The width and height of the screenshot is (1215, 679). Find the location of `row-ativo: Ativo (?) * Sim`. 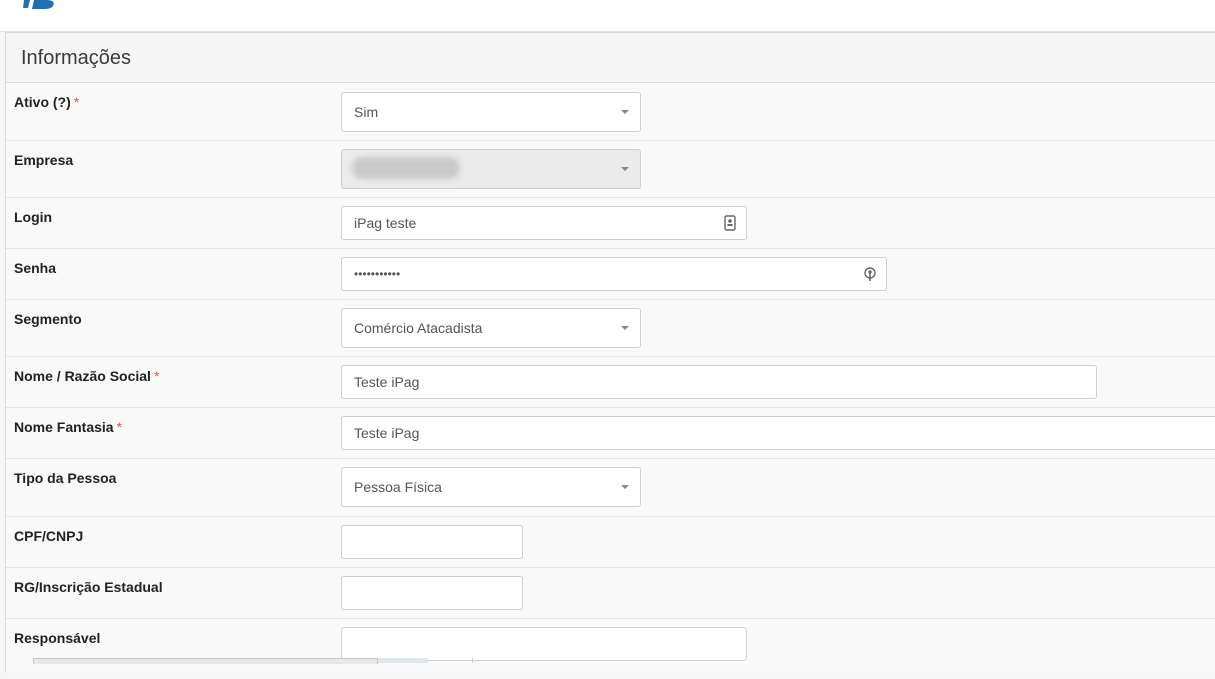

row-ativo: Ativo (?) * Sim is located at coordinates (610, 112).